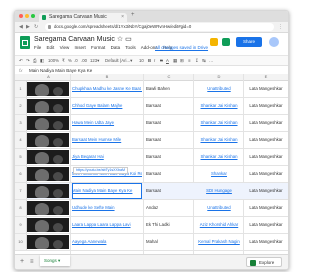  Describe the element at coordinates (51, 47) in the screenshot. I see `menu-edit: Edit` at that location.